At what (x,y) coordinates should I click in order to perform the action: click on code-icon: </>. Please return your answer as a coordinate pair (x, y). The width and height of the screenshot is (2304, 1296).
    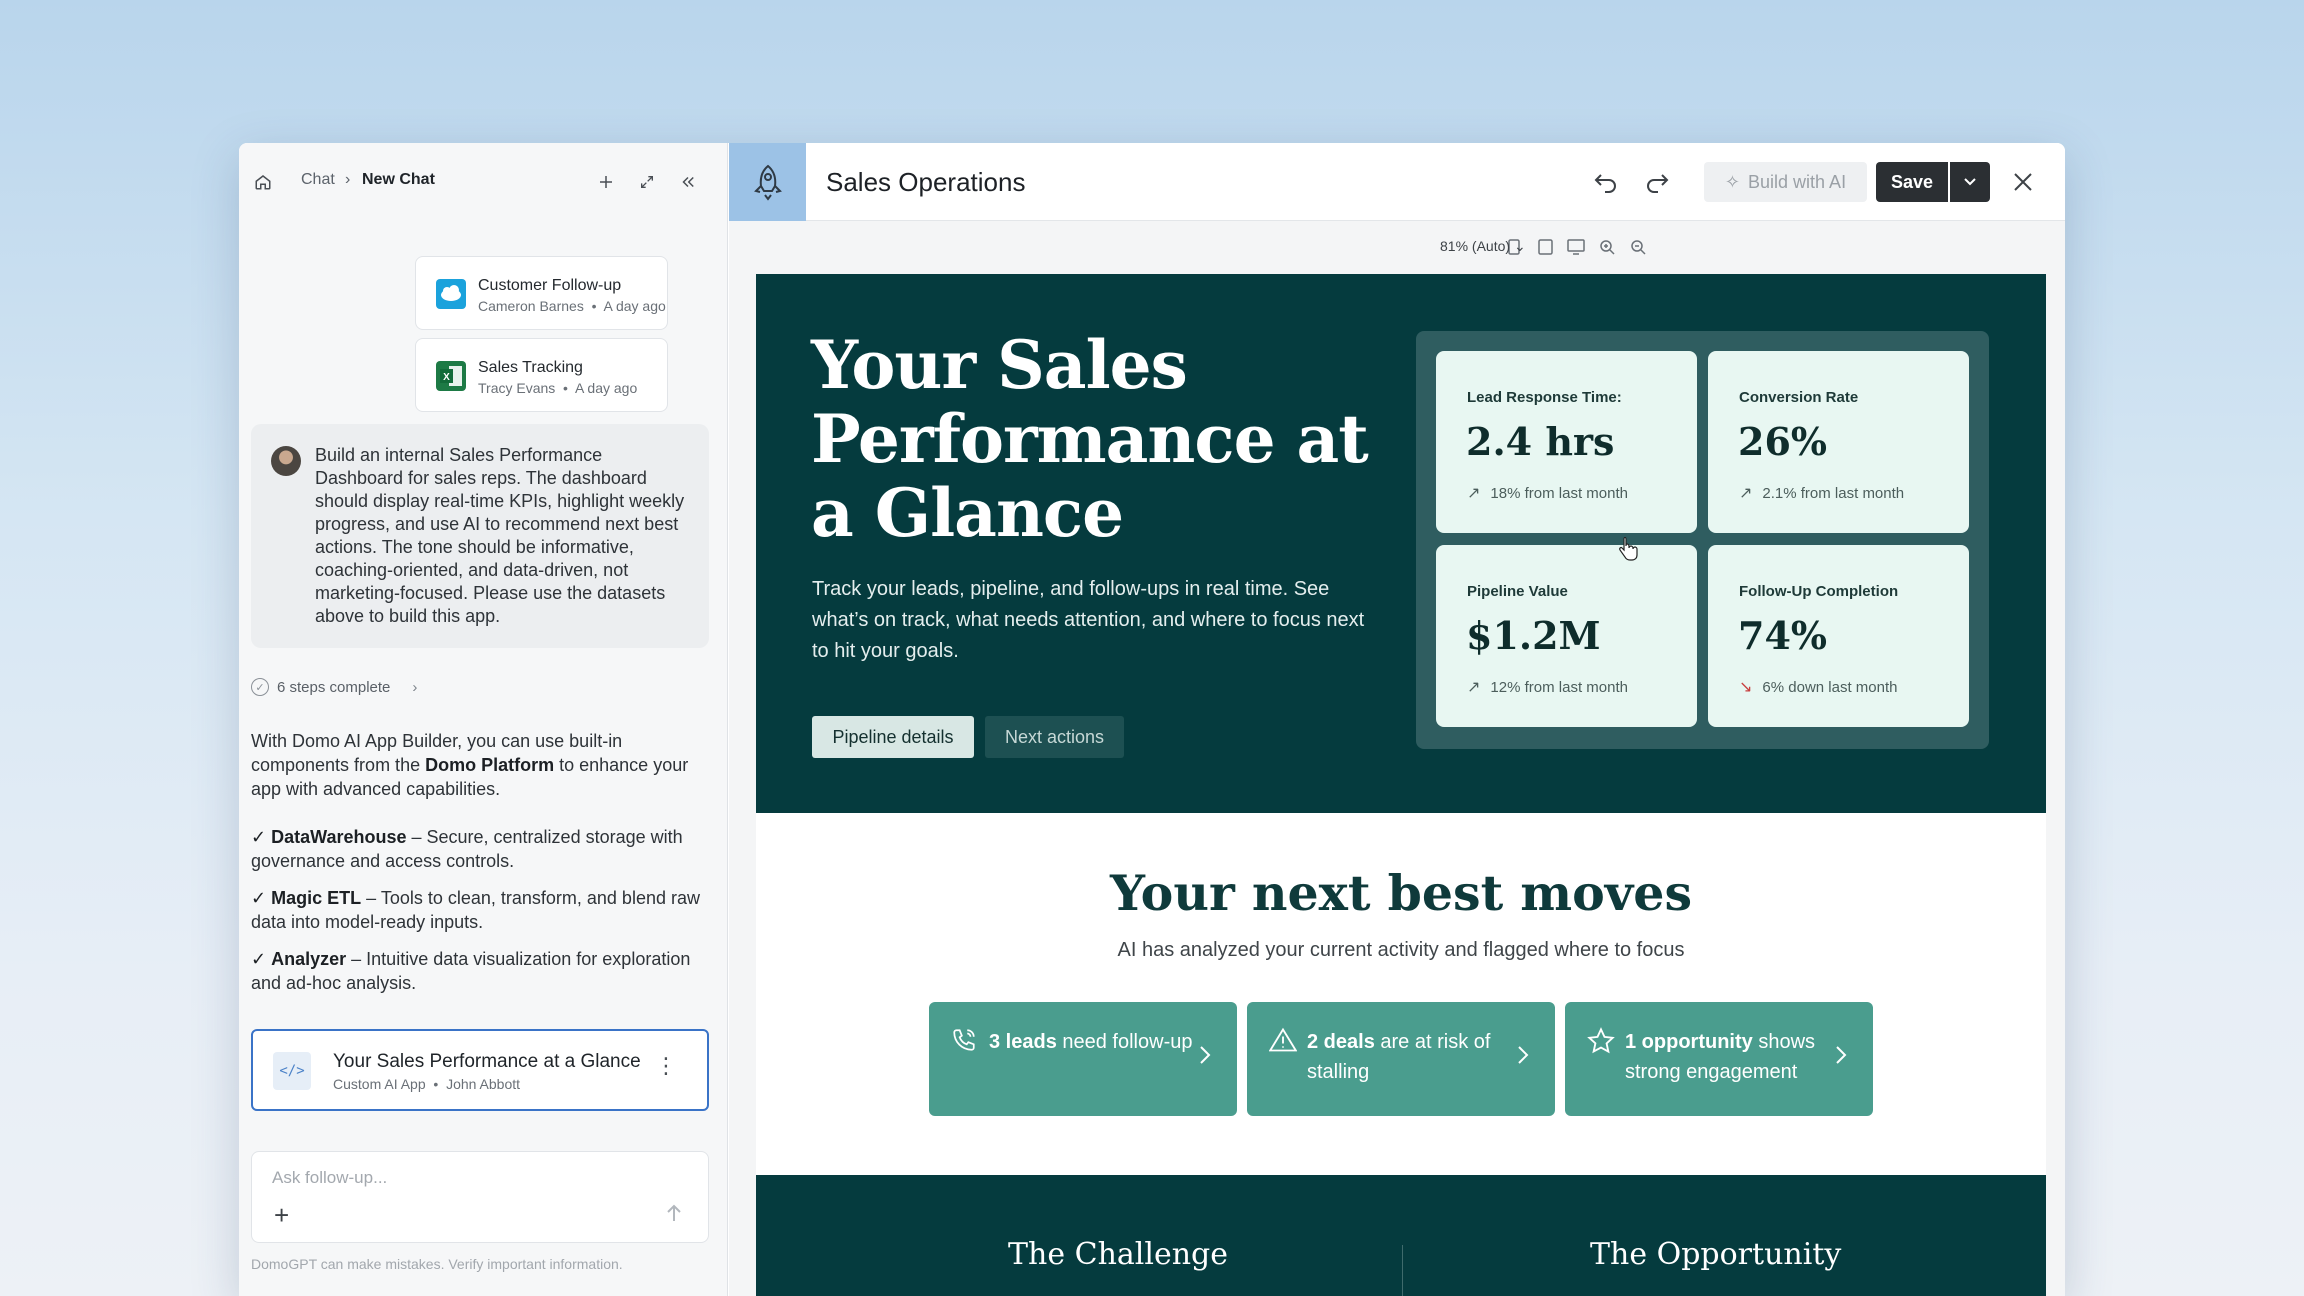
    Looking at the image, I should click on (292, 1071).